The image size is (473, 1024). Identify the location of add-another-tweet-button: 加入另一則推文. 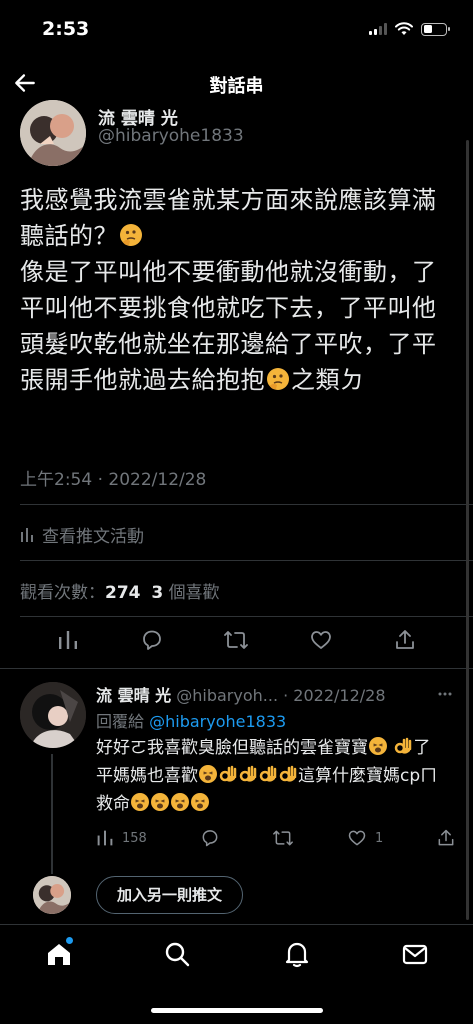
(170, 895).